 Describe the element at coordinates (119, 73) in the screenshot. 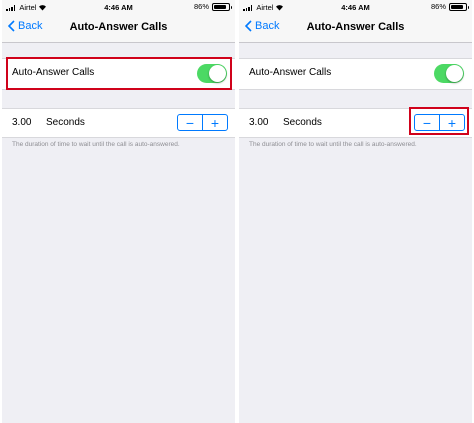

I see `highlight-box-toggle` at that location.